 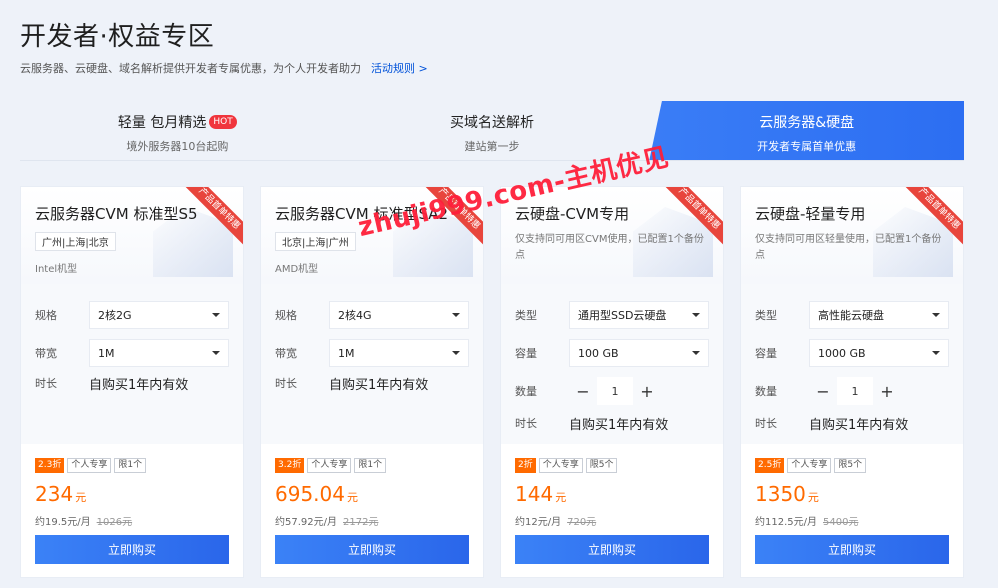 I want to click on price-meta: 约19.5元/月 1026元, so click(x=83, y=520).